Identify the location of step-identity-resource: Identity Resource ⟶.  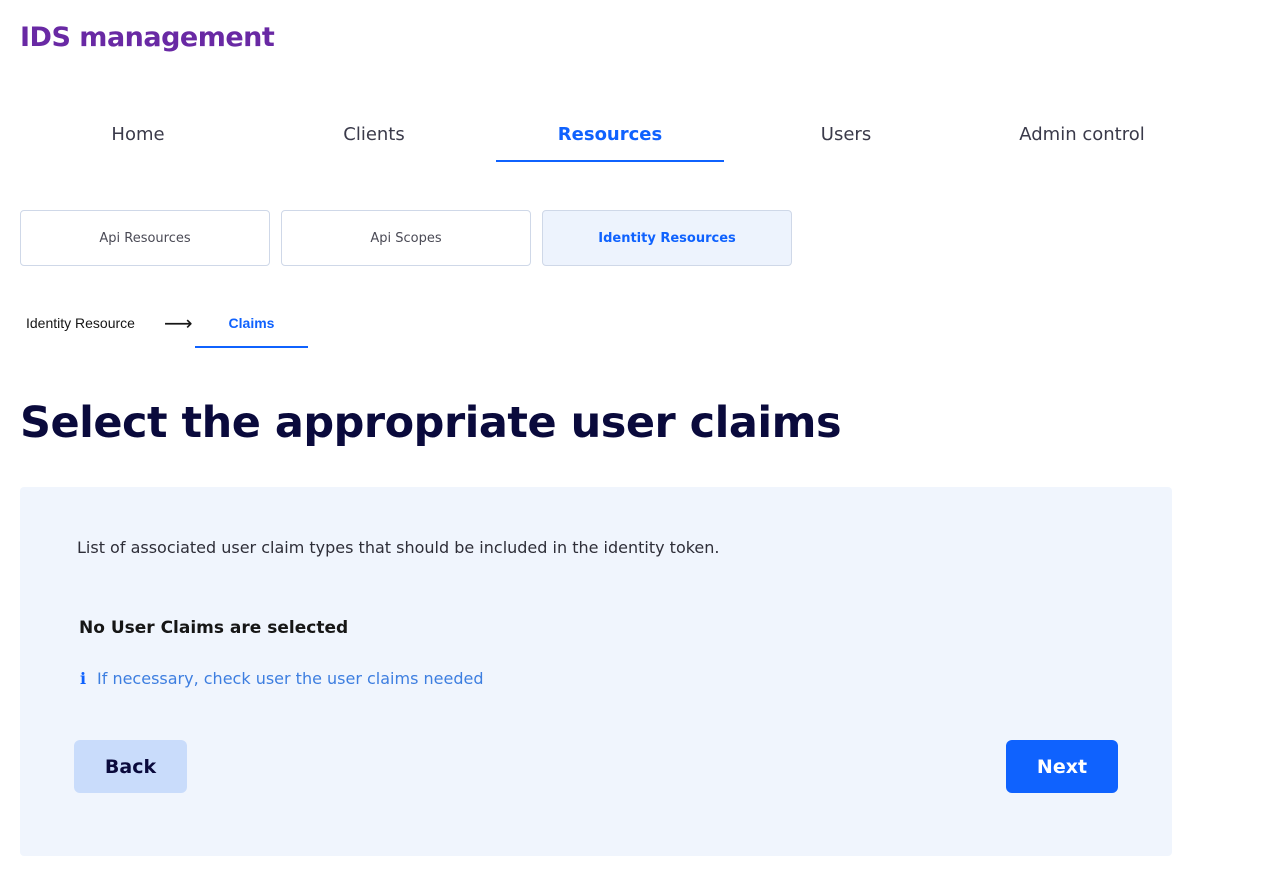
(107, 324).